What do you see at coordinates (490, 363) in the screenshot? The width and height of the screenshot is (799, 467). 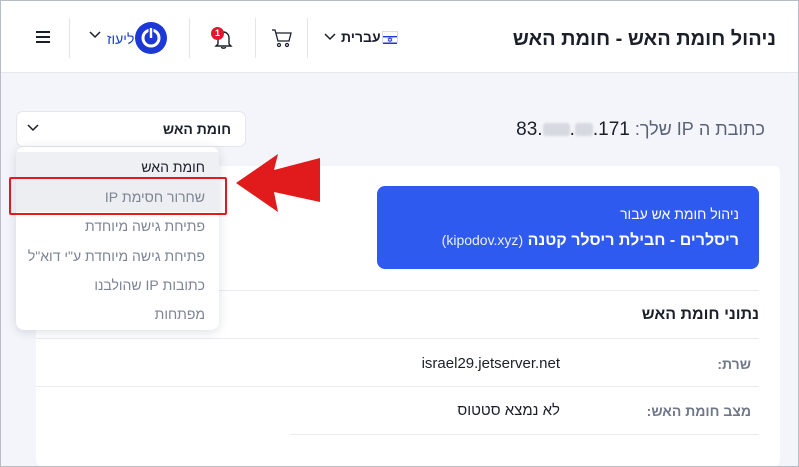 I see `server-value: israel29.jetserver.net` at bounding box center [490, 363].